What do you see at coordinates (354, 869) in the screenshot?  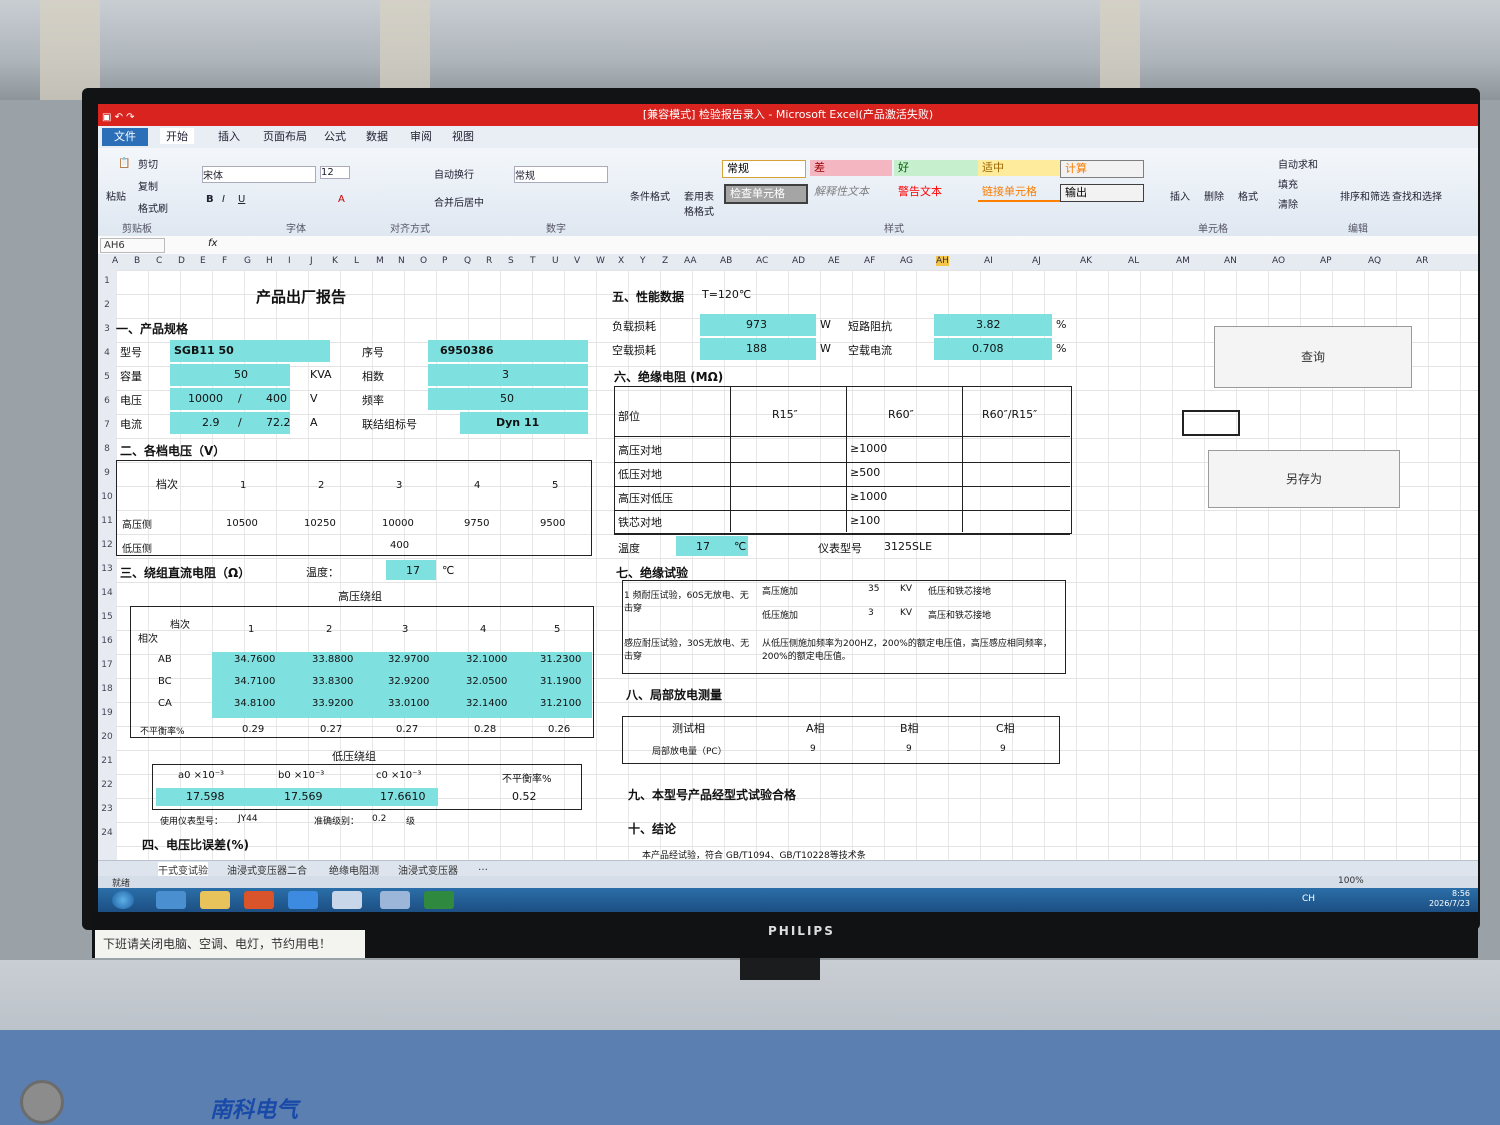 I see `sheet-tab: 绝缘电阻测` at bounding box center [354, 869].